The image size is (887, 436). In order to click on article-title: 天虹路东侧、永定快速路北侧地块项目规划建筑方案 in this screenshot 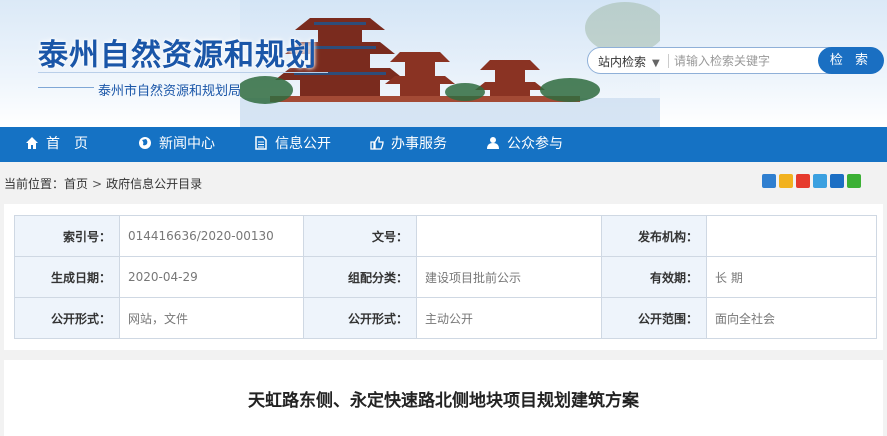, I will do `click(443, 401)`.